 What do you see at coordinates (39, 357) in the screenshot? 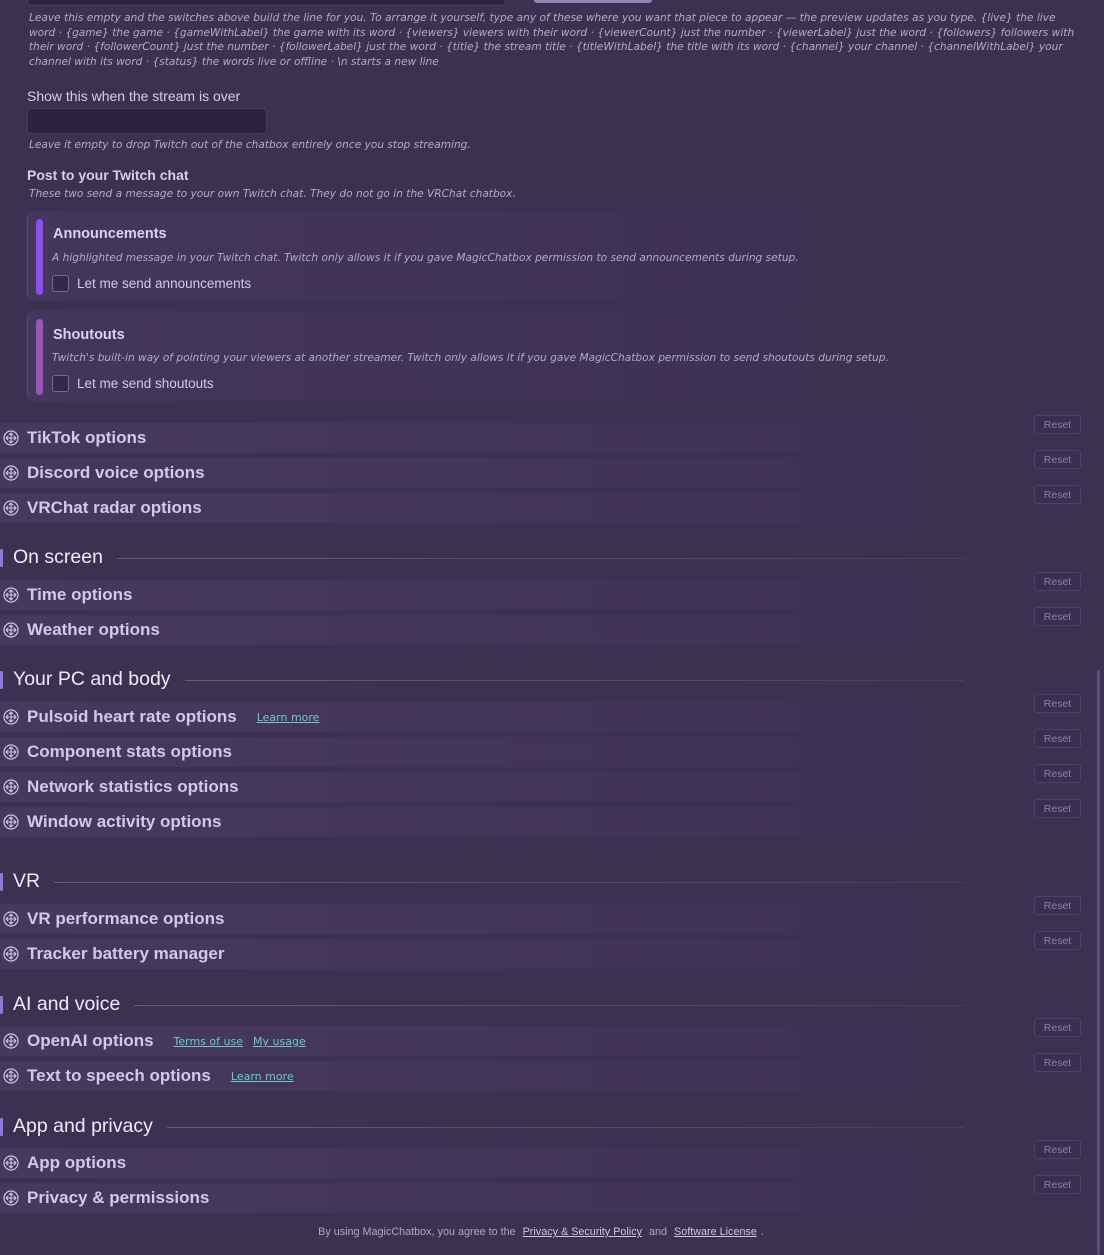
I see `shoutouts-accent` at bounding box center [39, 357].